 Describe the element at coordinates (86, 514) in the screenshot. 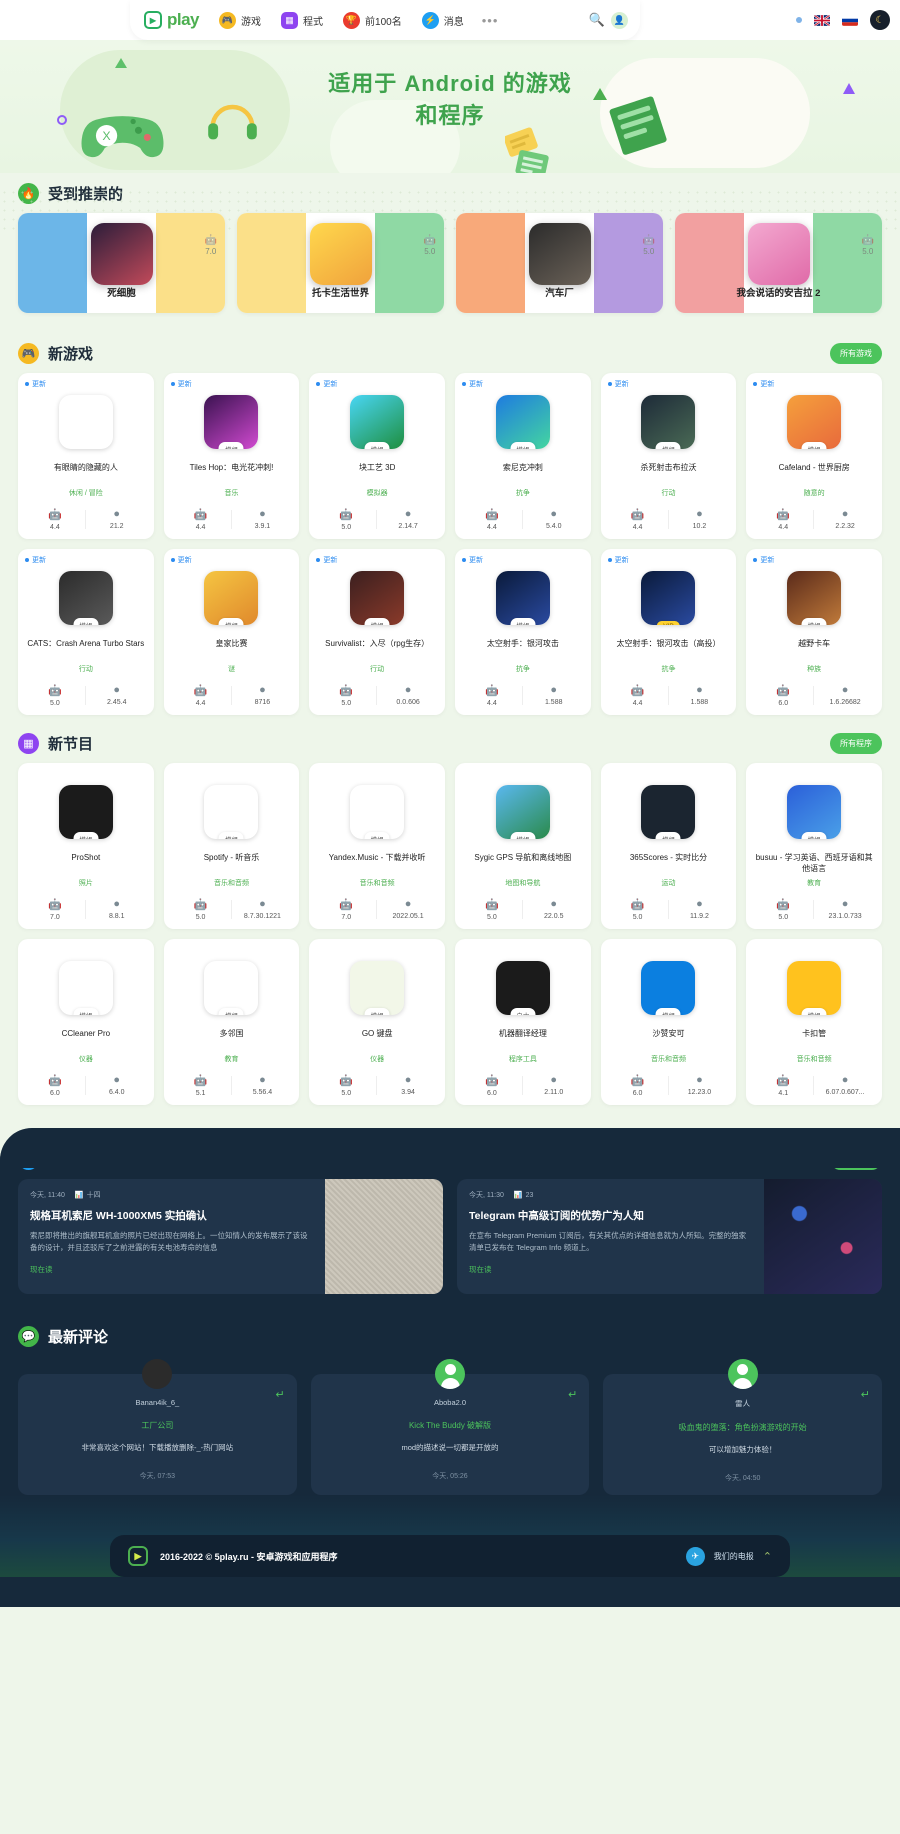

I see `app-stats: 🤖 4.4 ● 21.2` at that location.